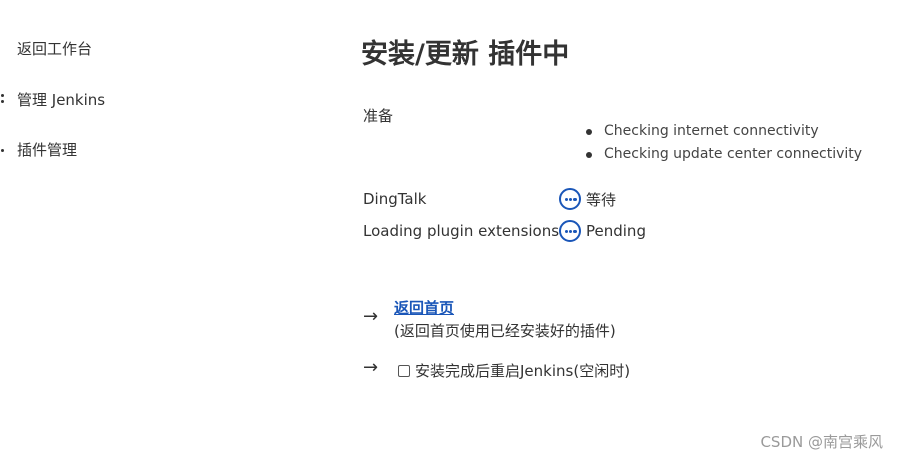 The height and width of the screenshot is (461, 897). Describe the element at coordinates (2, 99) in the screenshot. I see `gear-icon` at that location.